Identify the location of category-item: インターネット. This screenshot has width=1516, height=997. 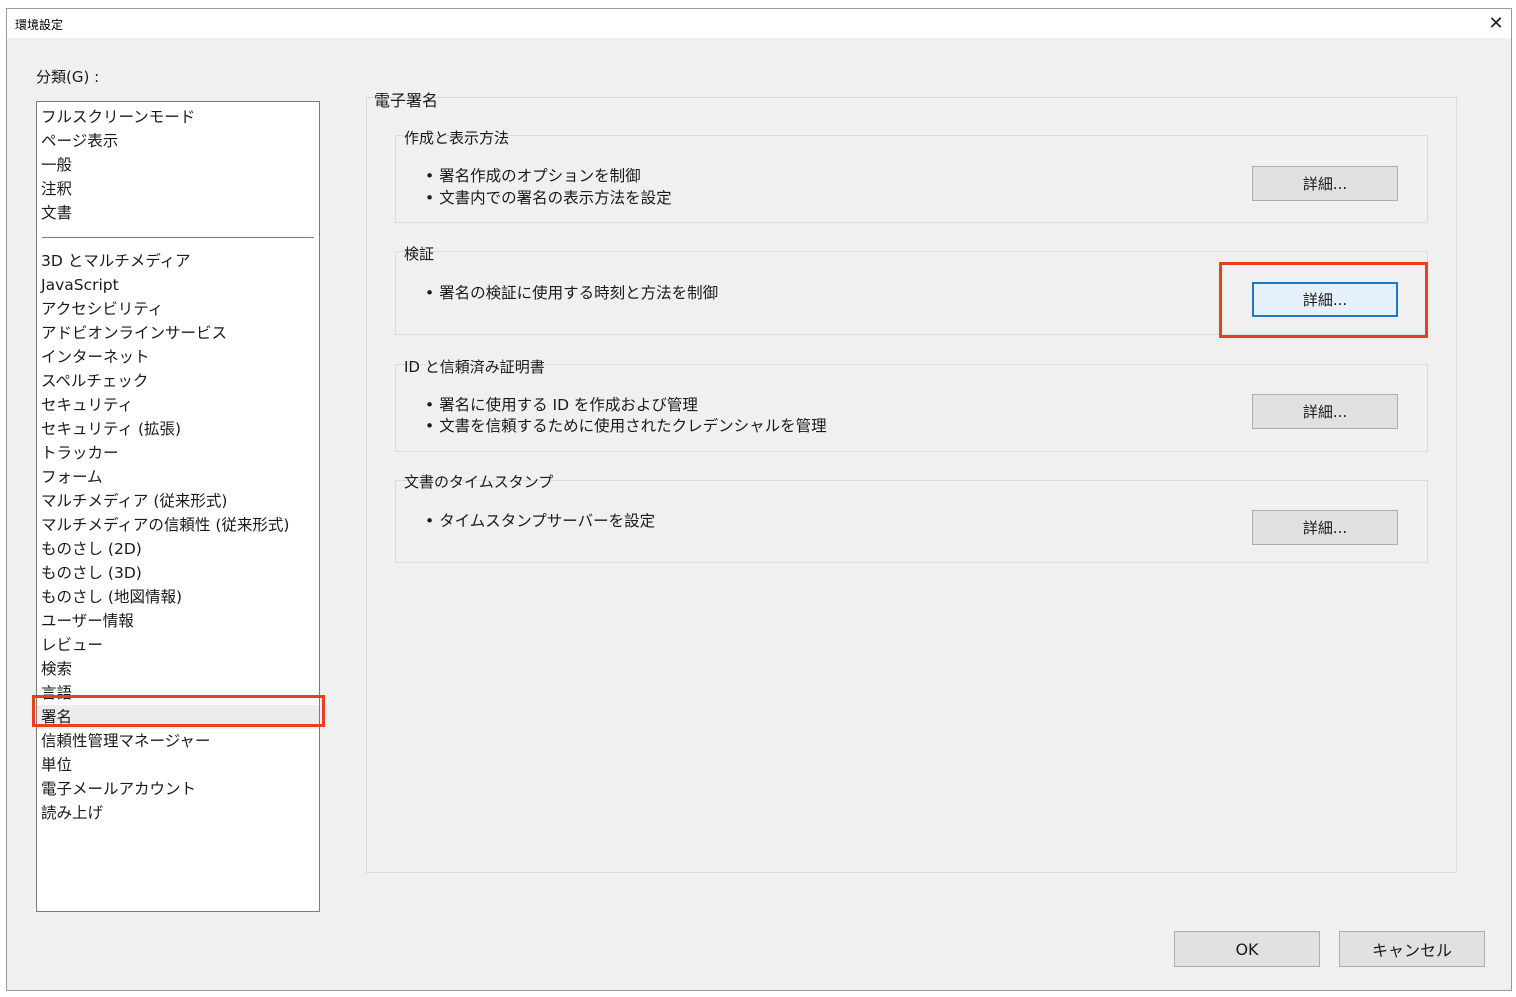
(178, 357).